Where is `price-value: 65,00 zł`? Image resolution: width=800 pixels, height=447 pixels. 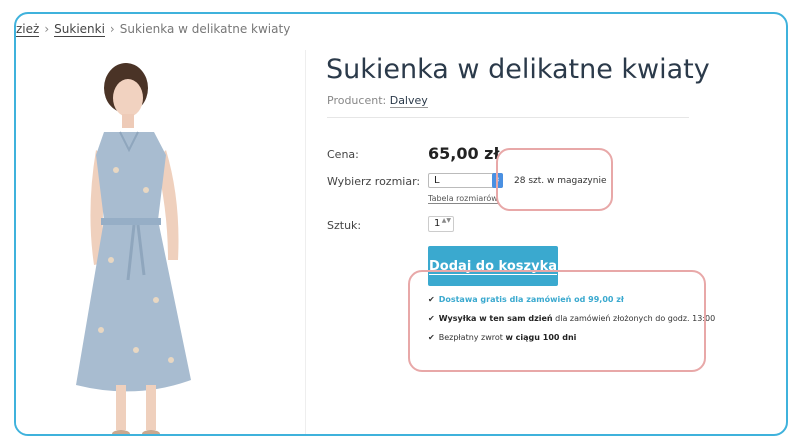 price-value: 65,00 zł is located at coordinates (464, 153).